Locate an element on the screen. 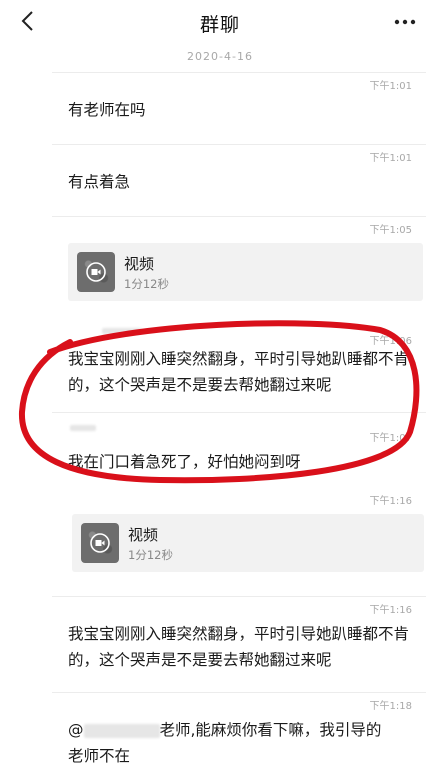  more-dots-icon is located at coordinates (405, 22).